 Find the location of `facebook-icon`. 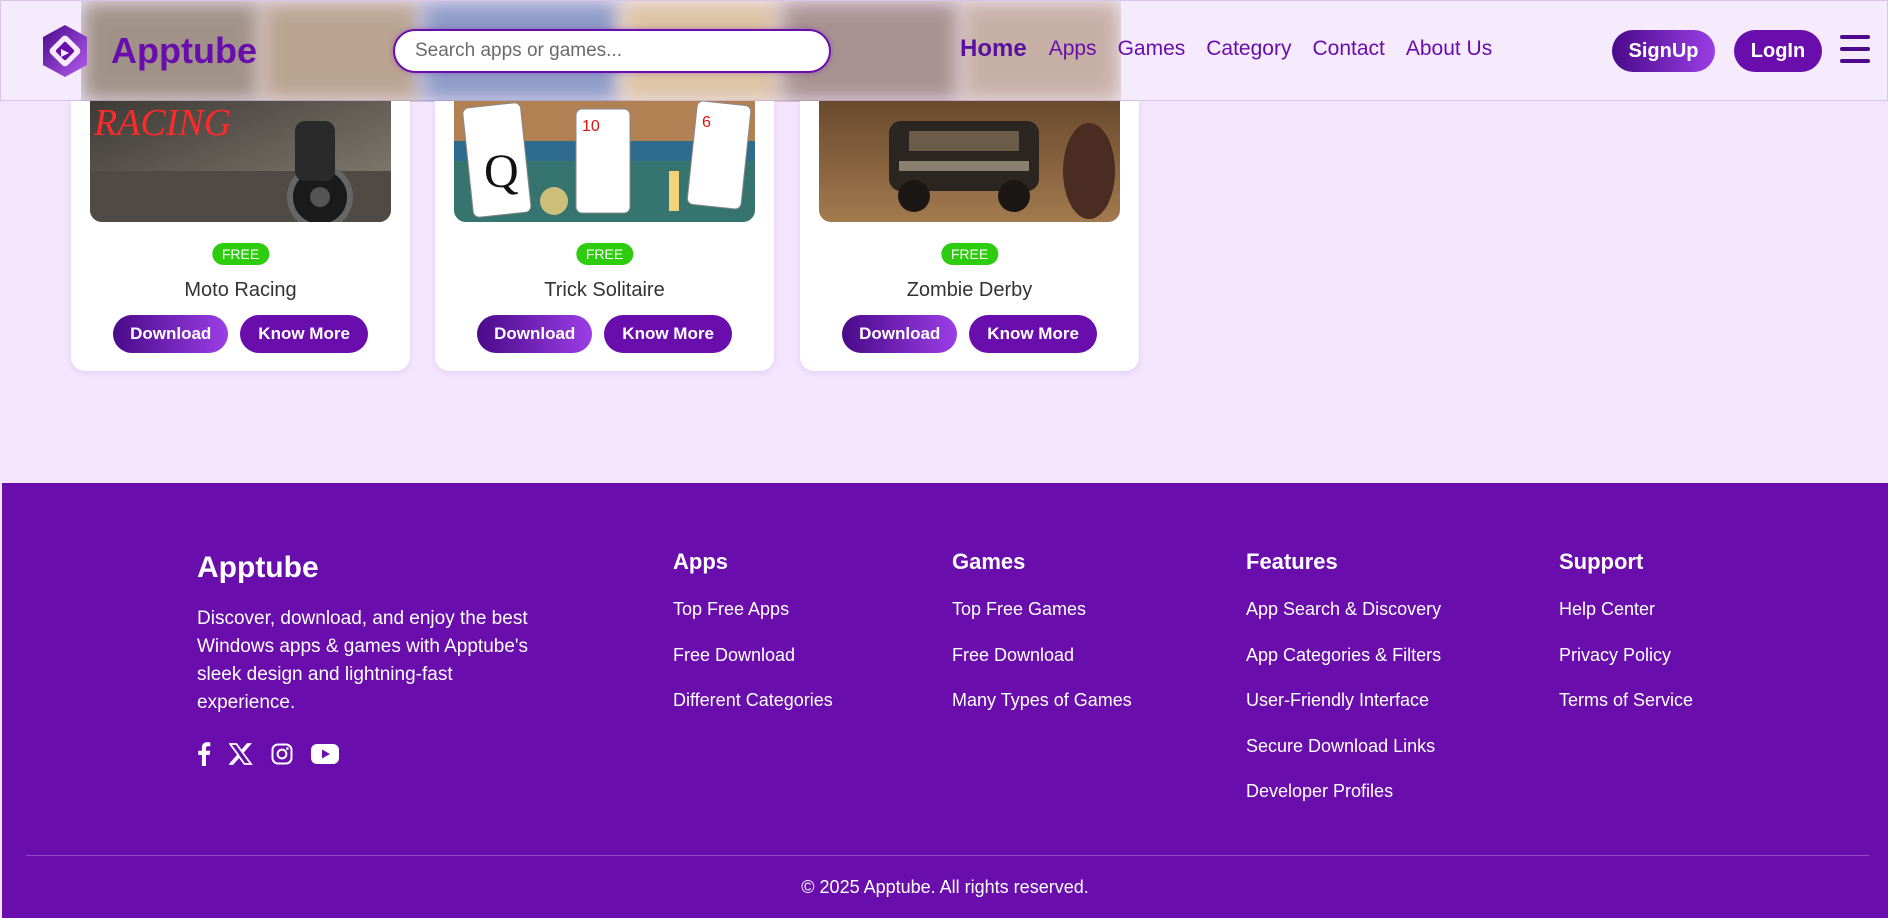

facebook-icon is located at coordinates (204, 756).